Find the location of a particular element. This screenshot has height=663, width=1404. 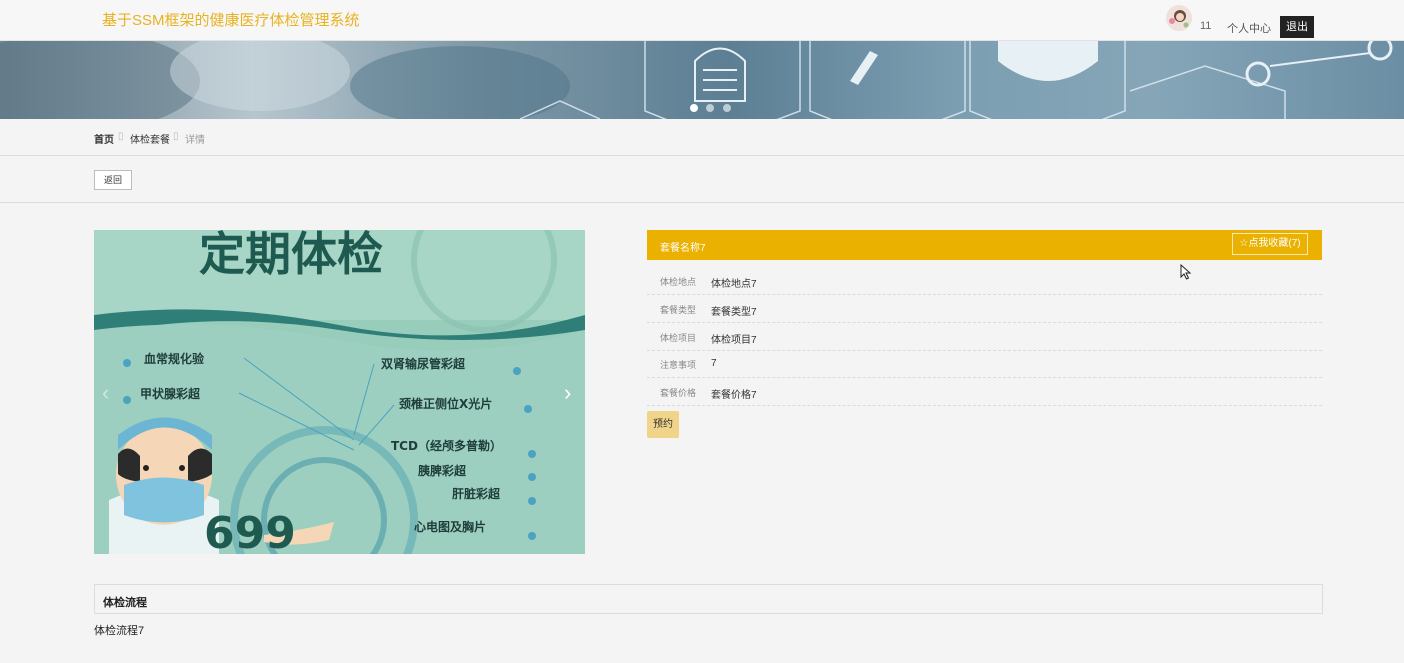

info-row-location: 体检地点 体检地点7 is located at coordinates (984, 281).